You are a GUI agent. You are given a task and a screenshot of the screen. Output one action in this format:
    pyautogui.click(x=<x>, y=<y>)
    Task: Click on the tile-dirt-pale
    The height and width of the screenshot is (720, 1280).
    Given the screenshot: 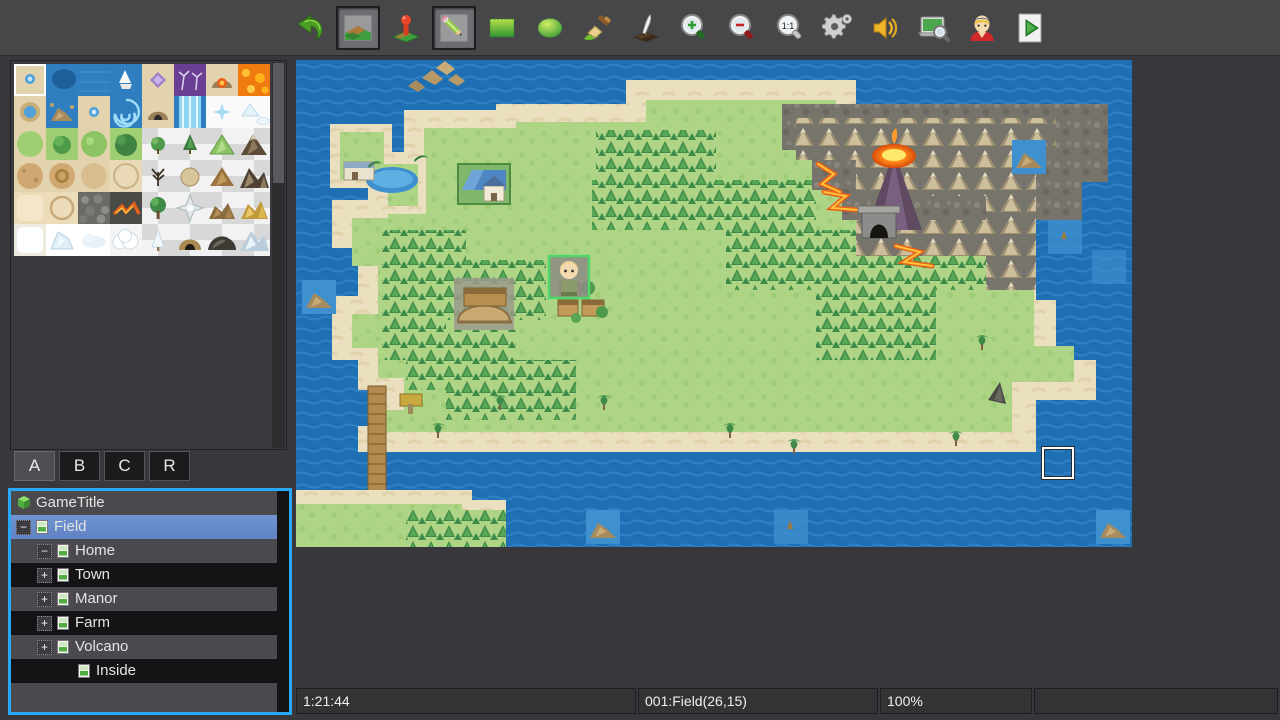 What is the action you would take?
    pyautogui.click(x=126, y=176)
    